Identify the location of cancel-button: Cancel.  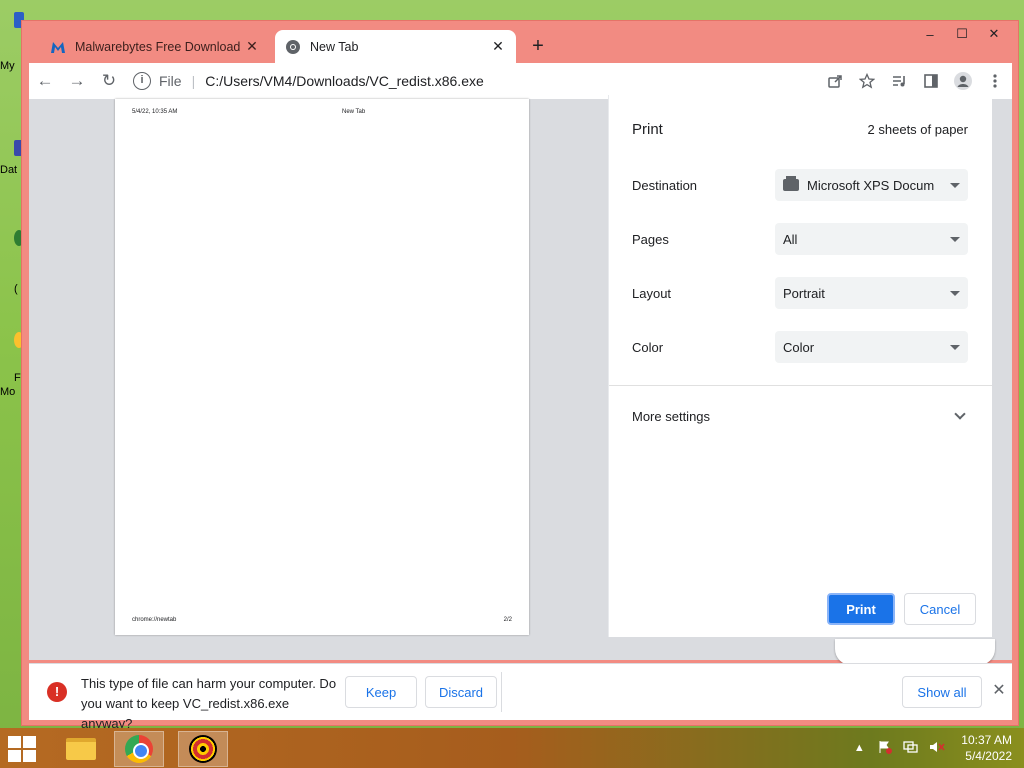
(940, 609).